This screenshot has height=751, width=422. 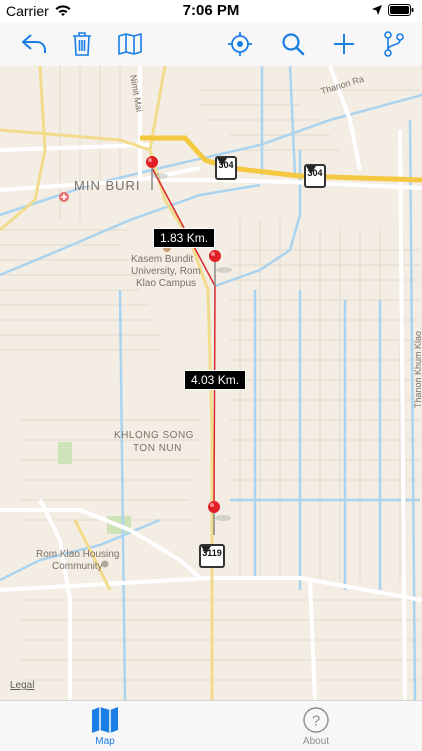 I want to click on undo-button, so click(x=34, y=44).